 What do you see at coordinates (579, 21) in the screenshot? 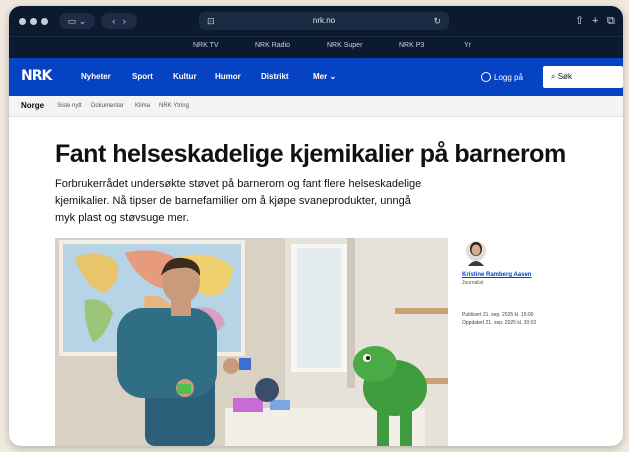
I see `share-icon: ⇧` at bounding box center [579, 21].